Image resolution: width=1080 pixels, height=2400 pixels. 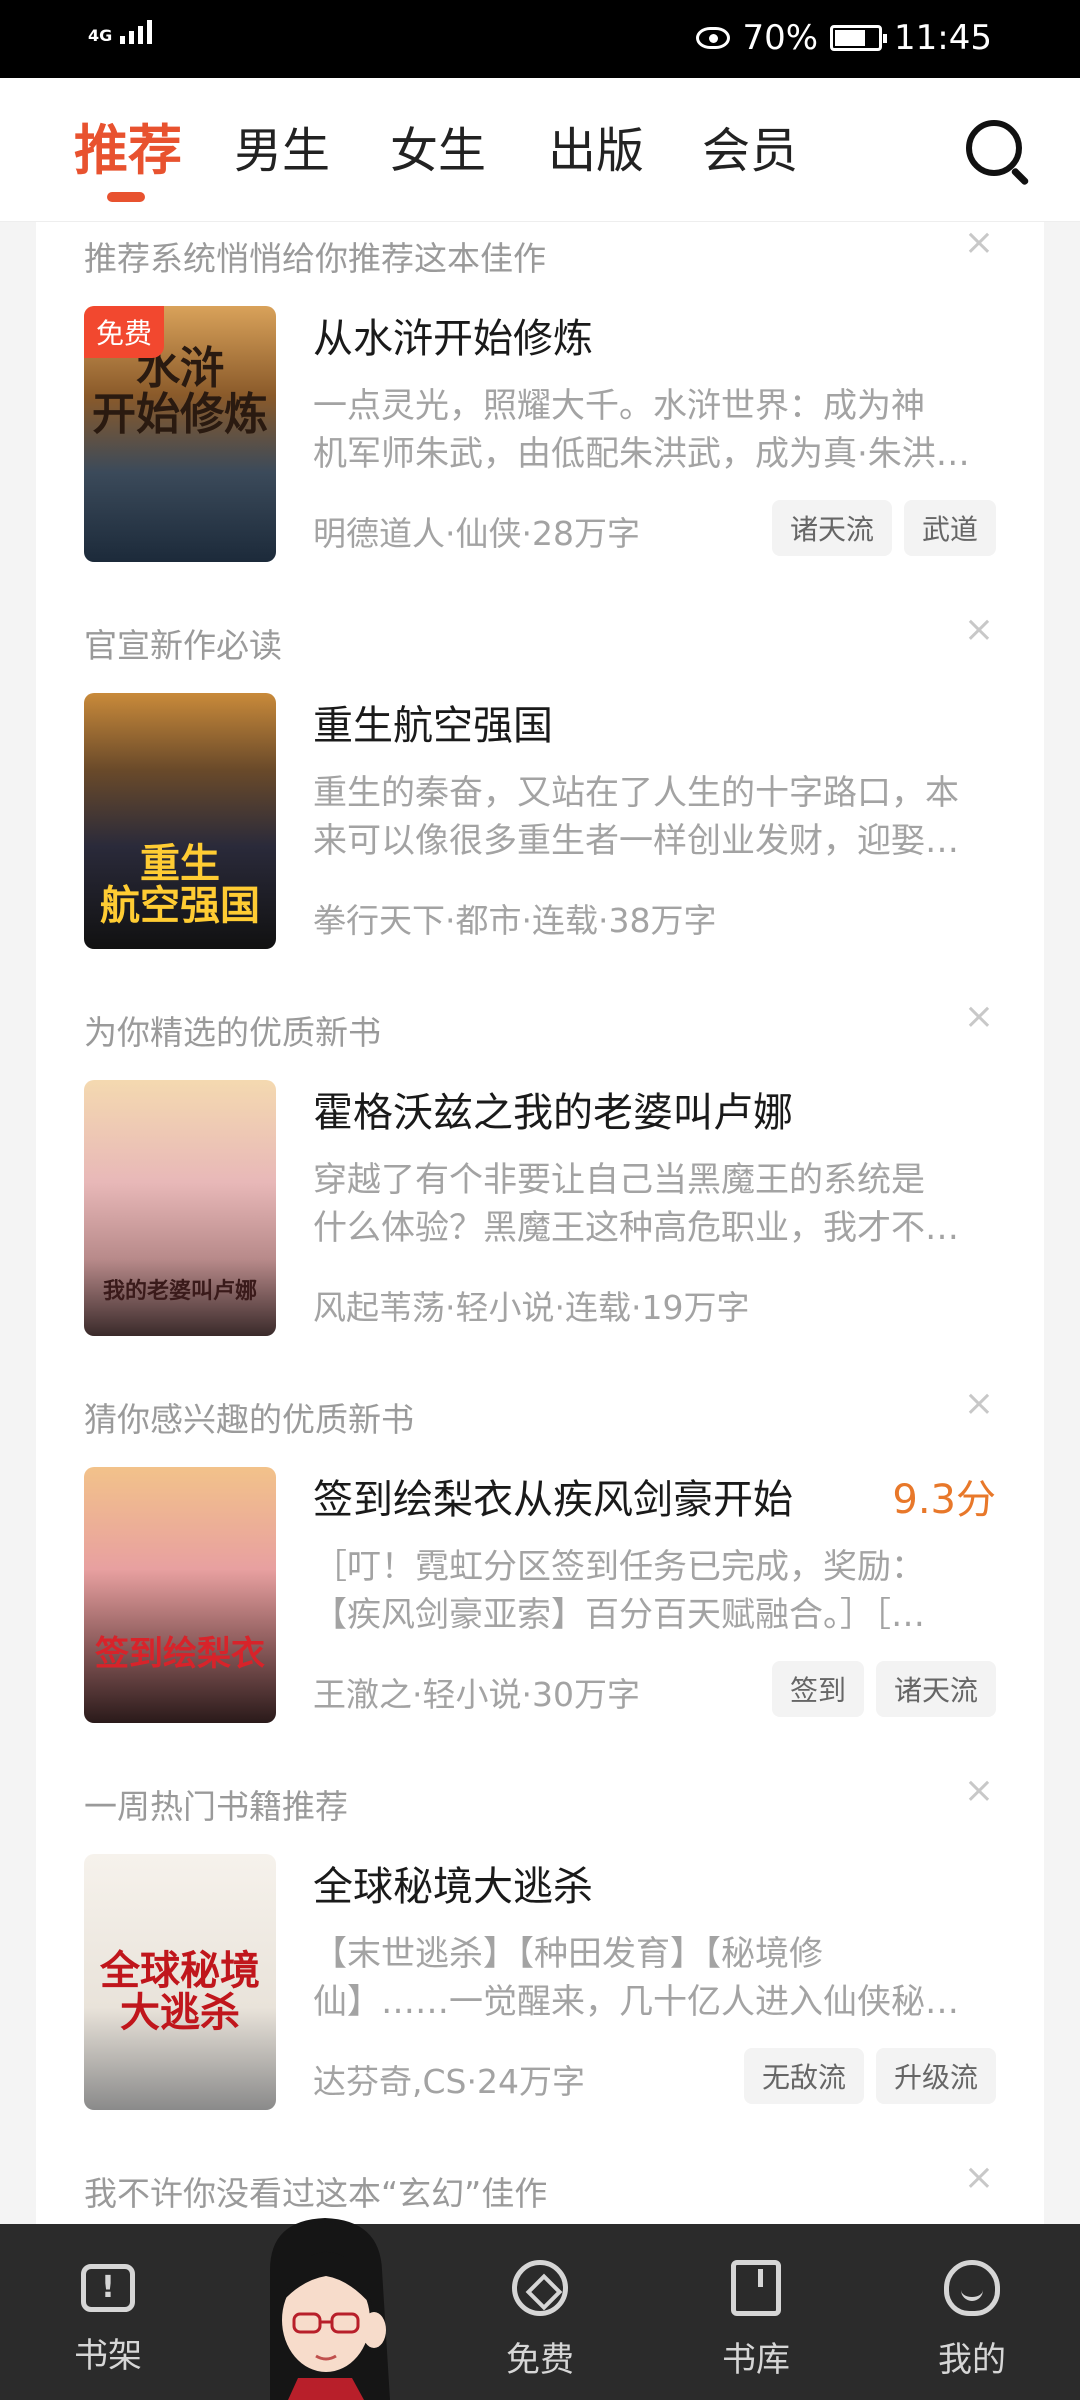 I want to click on clock: 11:45, so click(x=943, y=38).